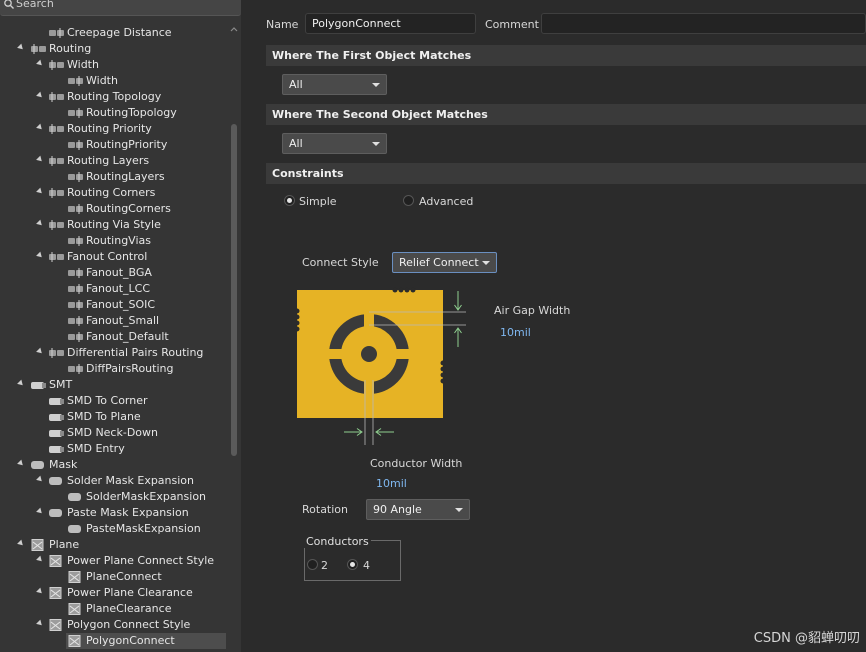 This screenshot has height=652, width=866. Describe the element at coordinates (369, 354) in the screenshot. I see `pad-hole` at that location.